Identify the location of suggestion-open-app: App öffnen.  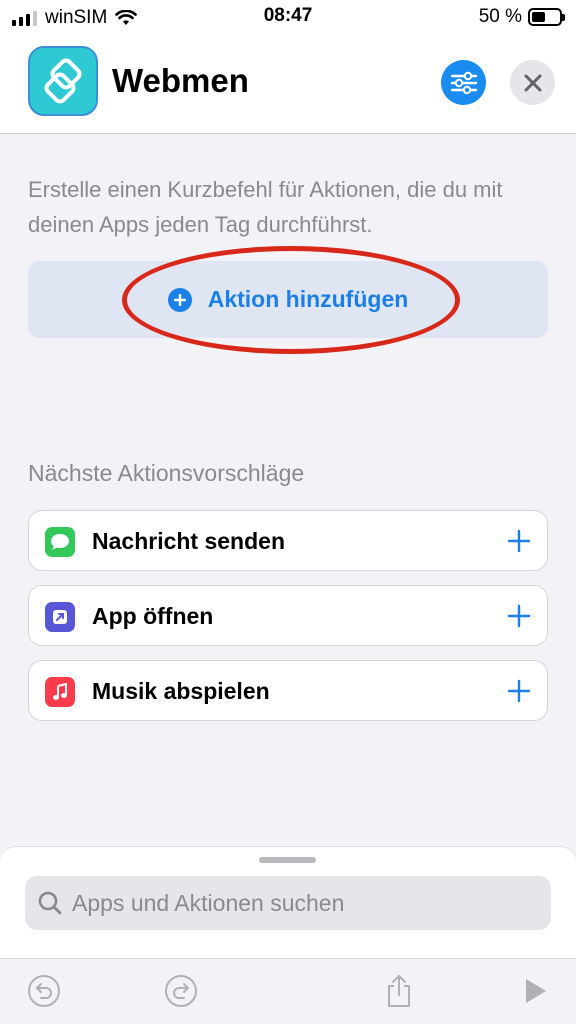
(288, 615).